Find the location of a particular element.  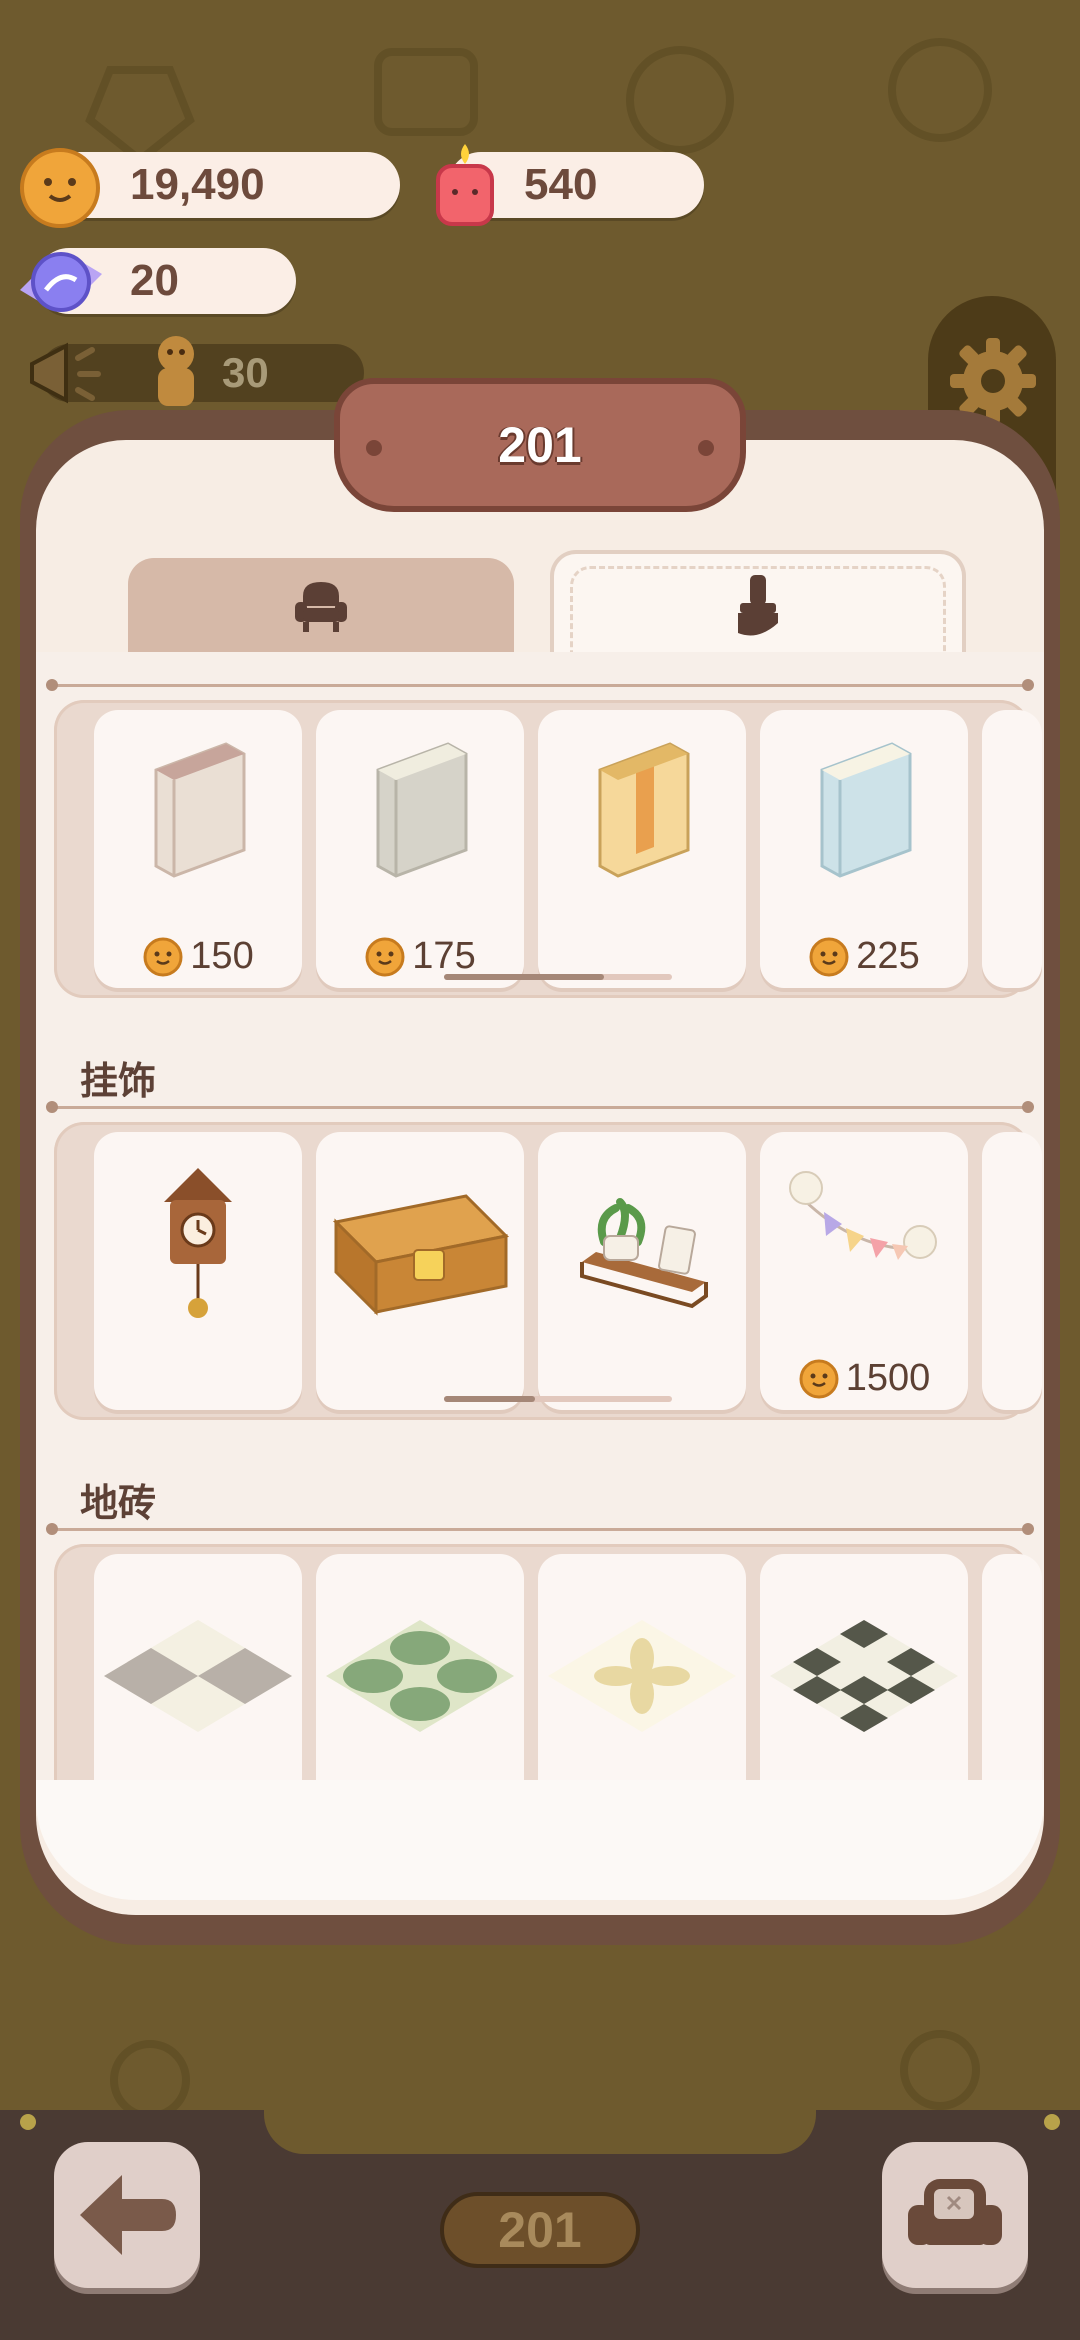

sofa-icon is located at coordinates (955, 2212).